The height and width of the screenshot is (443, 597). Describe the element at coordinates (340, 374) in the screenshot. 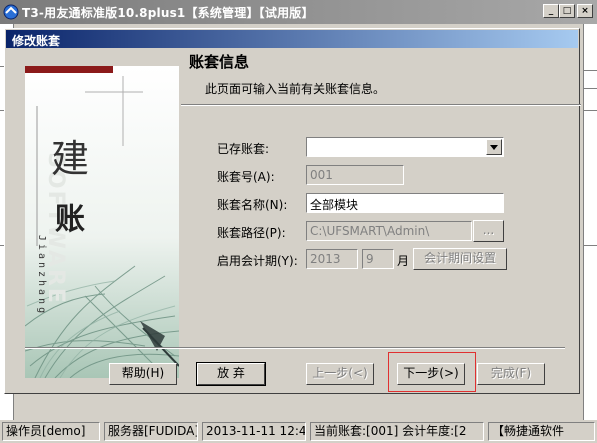

I see `prev-step-button: 上一步(<)` at that location.